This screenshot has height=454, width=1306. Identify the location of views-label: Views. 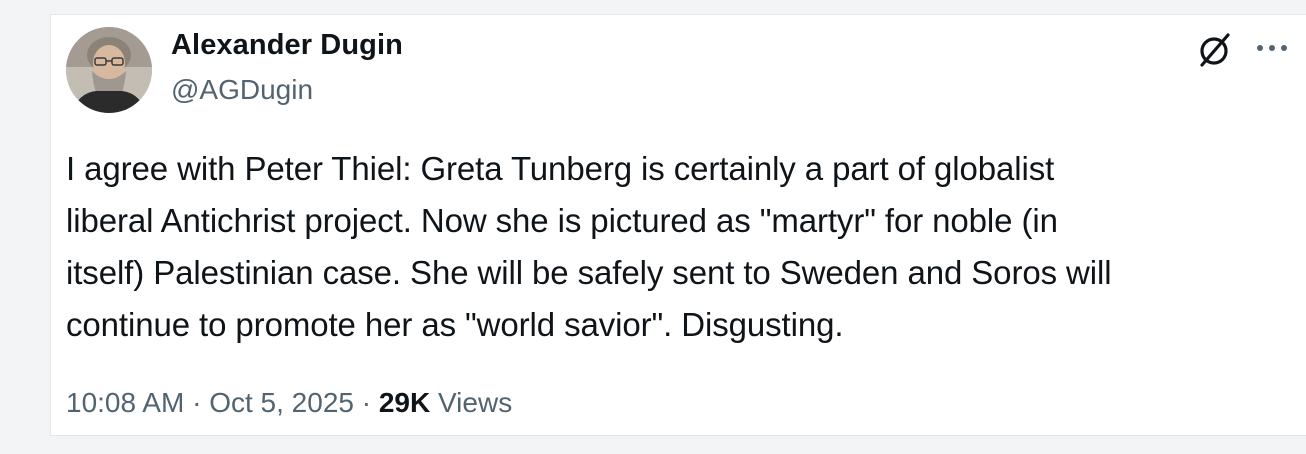
(471, 402).